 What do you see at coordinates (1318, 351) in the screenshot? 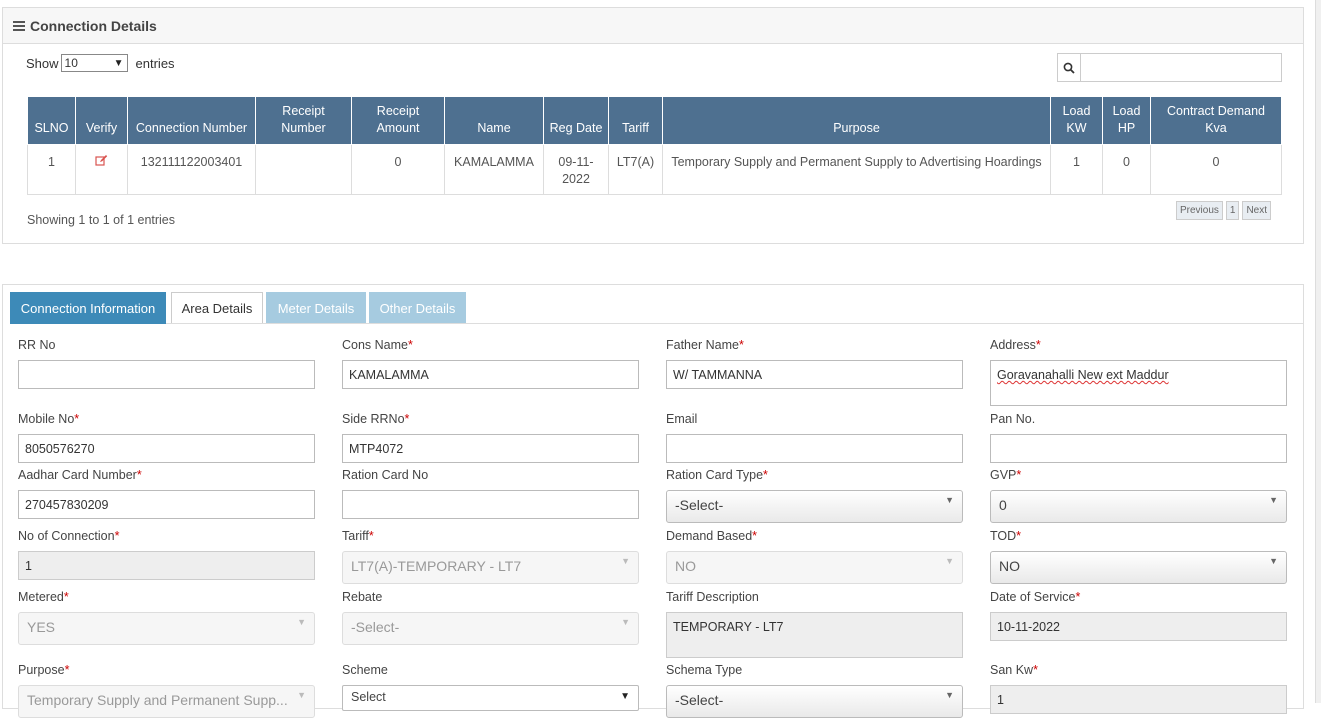
I see `page-scrollbar` at bounding box center [1318, 351].